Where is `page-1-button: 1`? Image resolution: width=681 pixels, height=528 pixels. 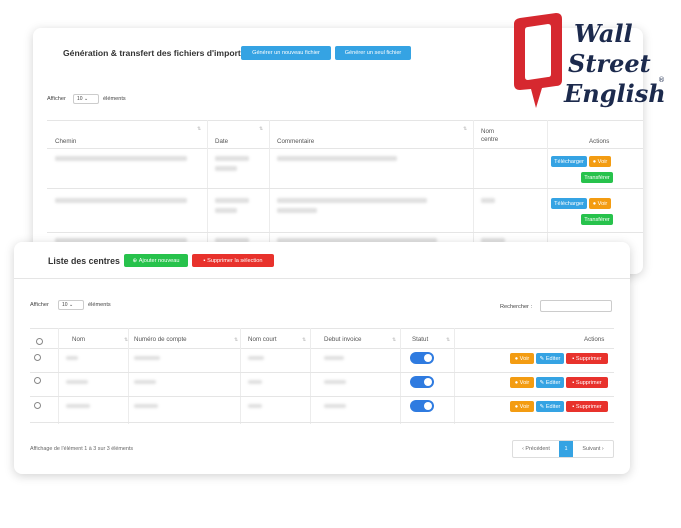 page-1-button: 1 is located at coordinates (566, 449).